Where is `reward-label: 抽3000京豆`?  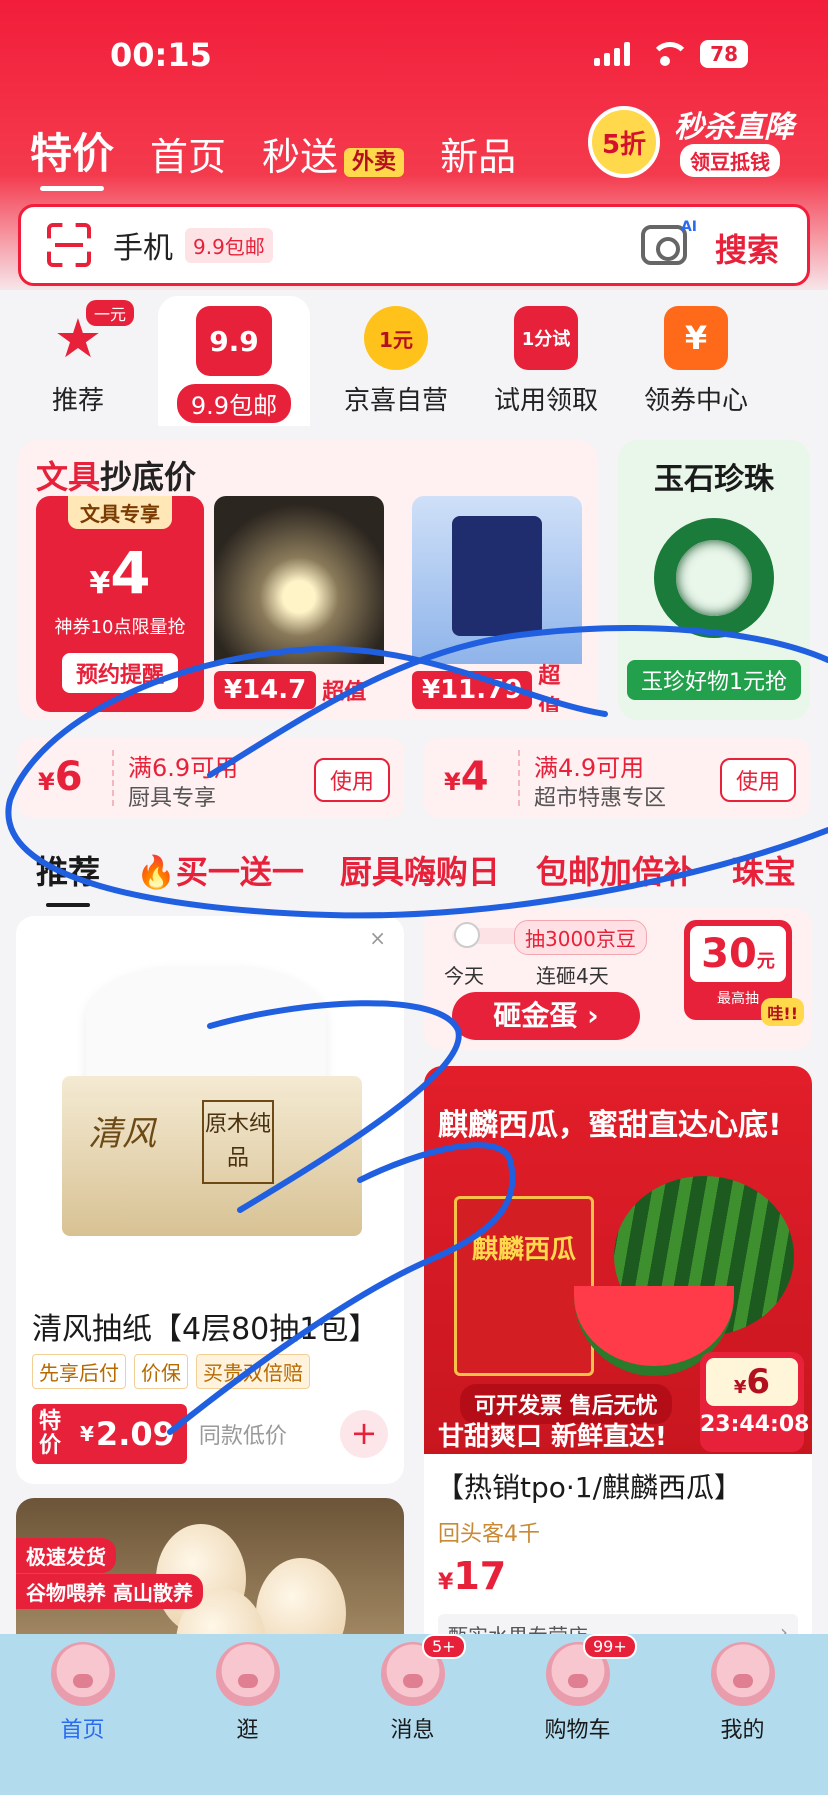
reward-label: 抽3000京豆 is located at coordinates (580, 937).